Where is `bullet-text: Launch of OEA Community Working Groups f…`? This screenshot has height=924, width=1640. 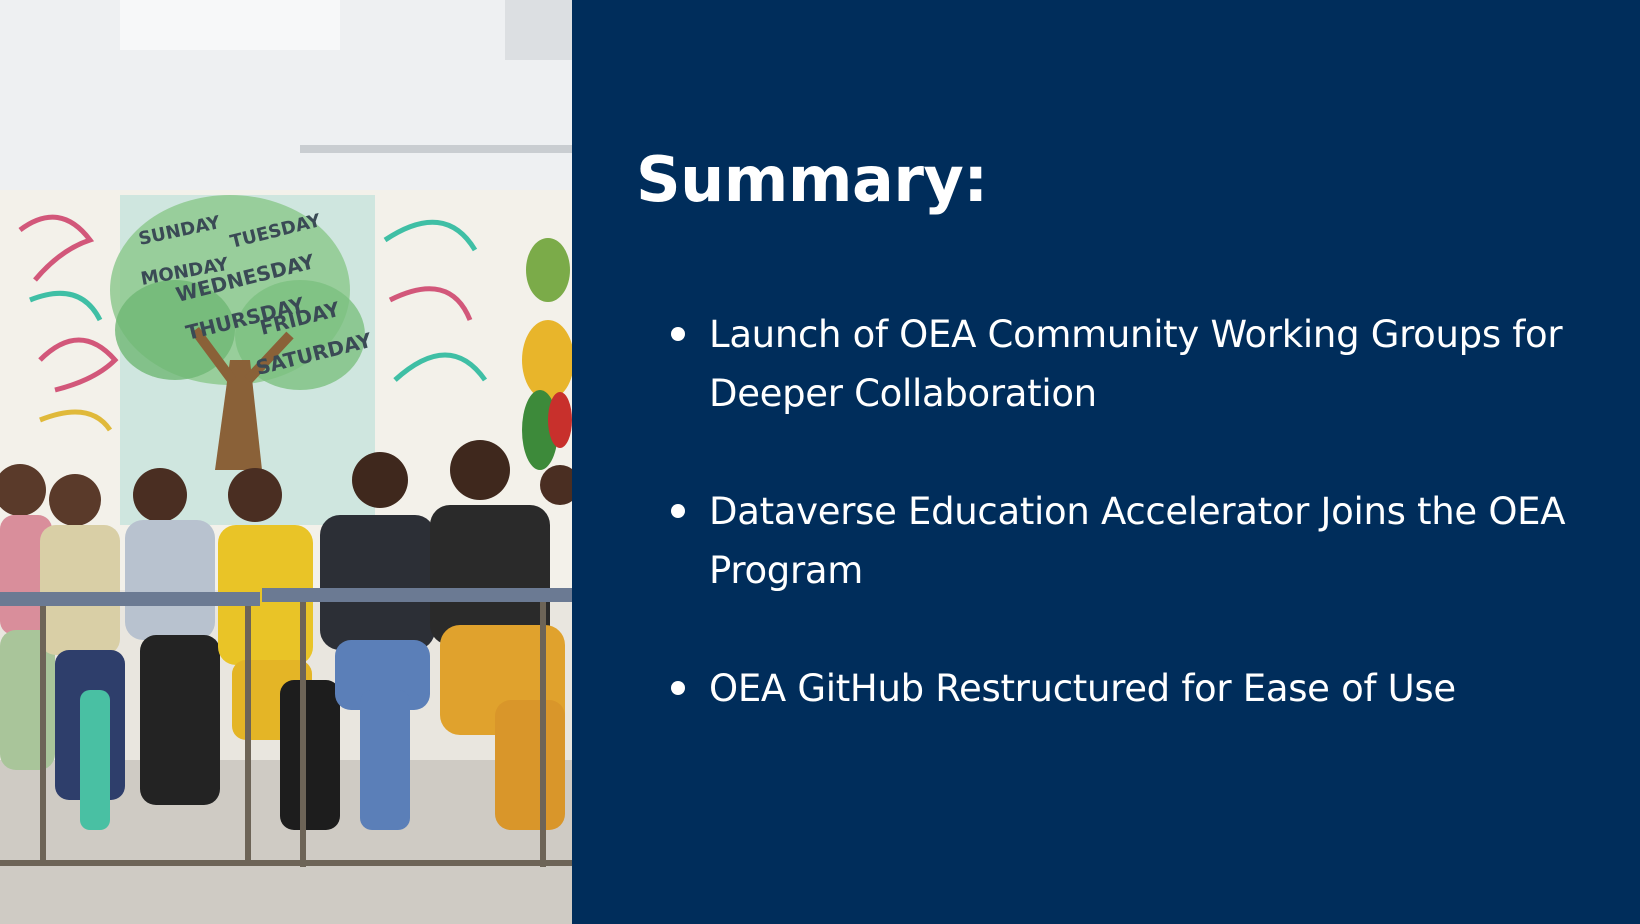
bullet-text: Launch of OEA Community Working Groups f… is located at coordinates (1136, 364).